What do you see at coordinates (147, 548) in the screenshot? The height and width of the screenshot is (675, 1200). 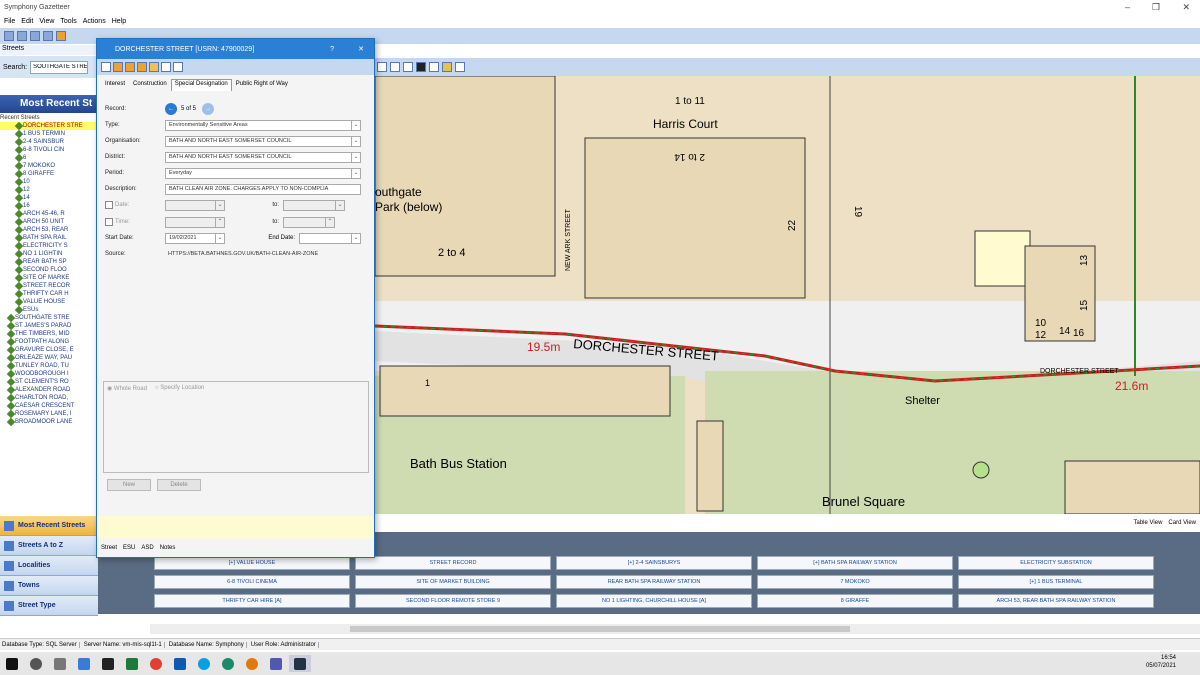 I see `footer-tab-asd: ASD` at bounding box center [147, 548].